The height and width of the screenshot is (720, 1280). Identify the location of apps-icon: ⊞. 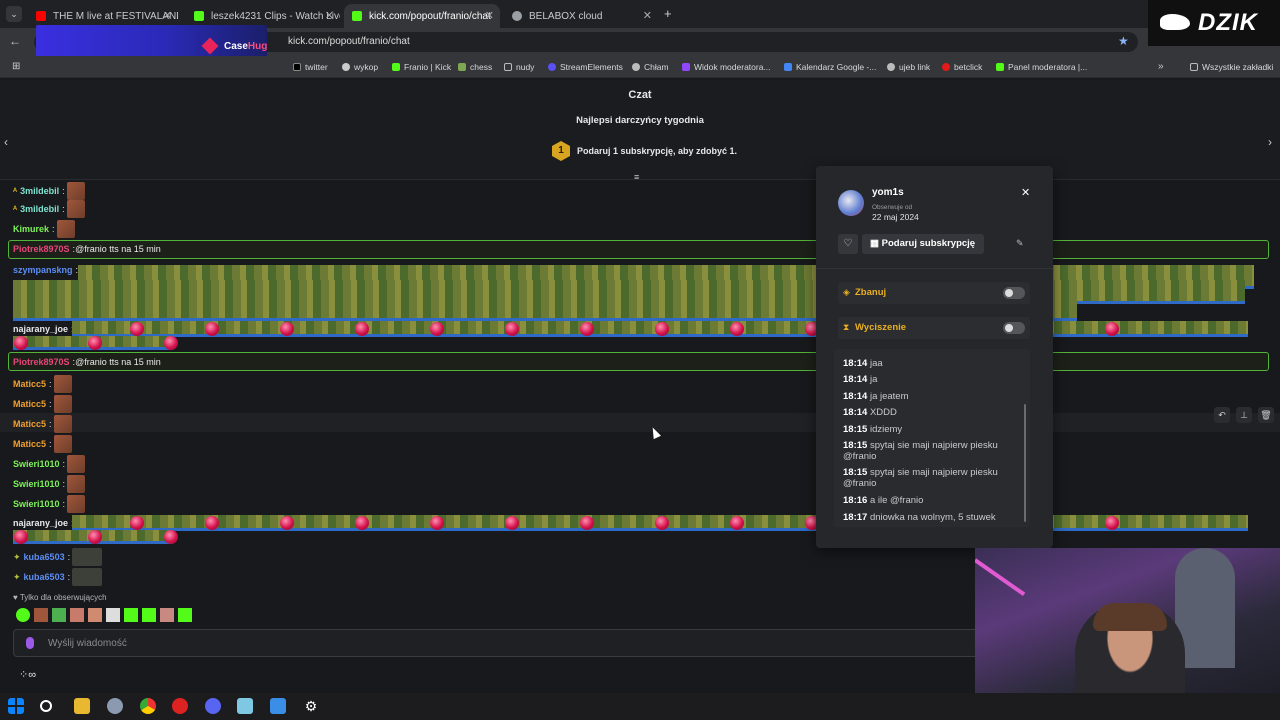
(16, 66).